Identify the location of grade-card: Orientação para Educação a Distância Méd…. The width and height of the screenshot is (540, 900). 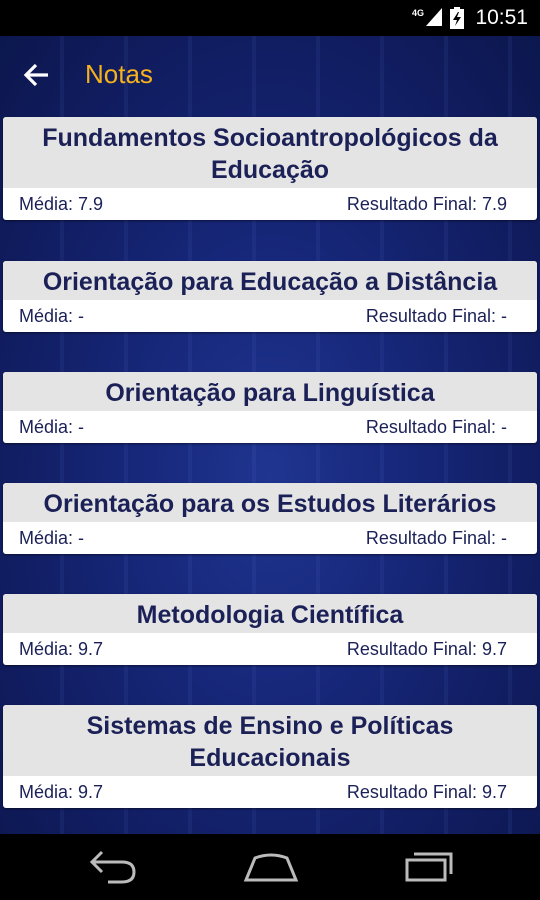
(270, 296).